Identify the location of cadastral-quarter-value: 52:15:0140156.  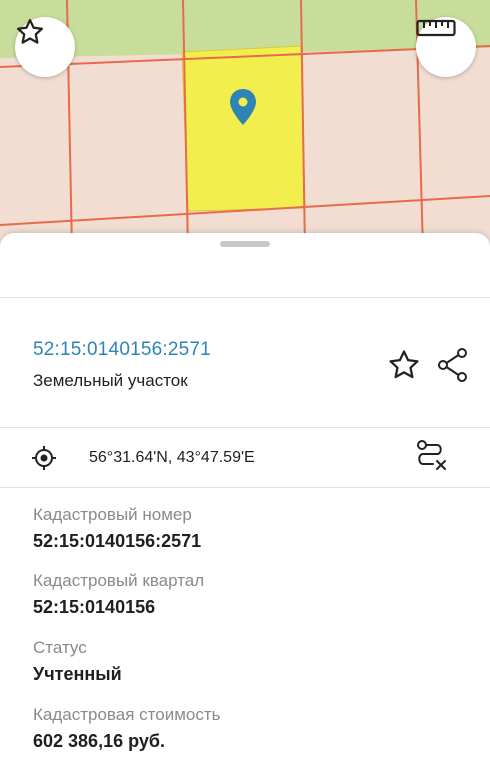
(94, 607).